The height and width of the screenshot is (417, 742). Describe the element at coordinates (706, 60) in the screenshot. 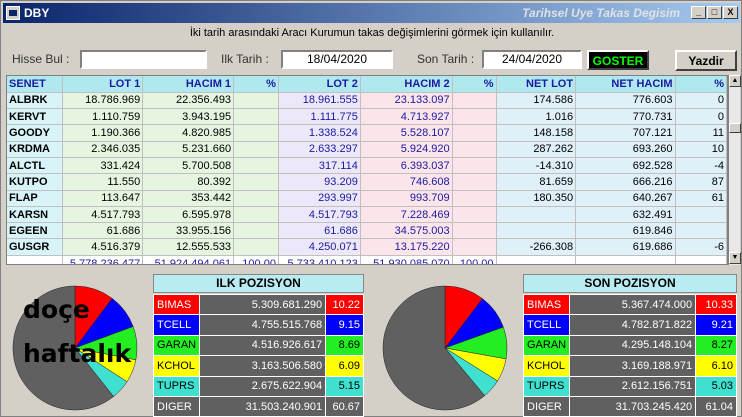

I see `yazdir-button: Yazdir` at that location.